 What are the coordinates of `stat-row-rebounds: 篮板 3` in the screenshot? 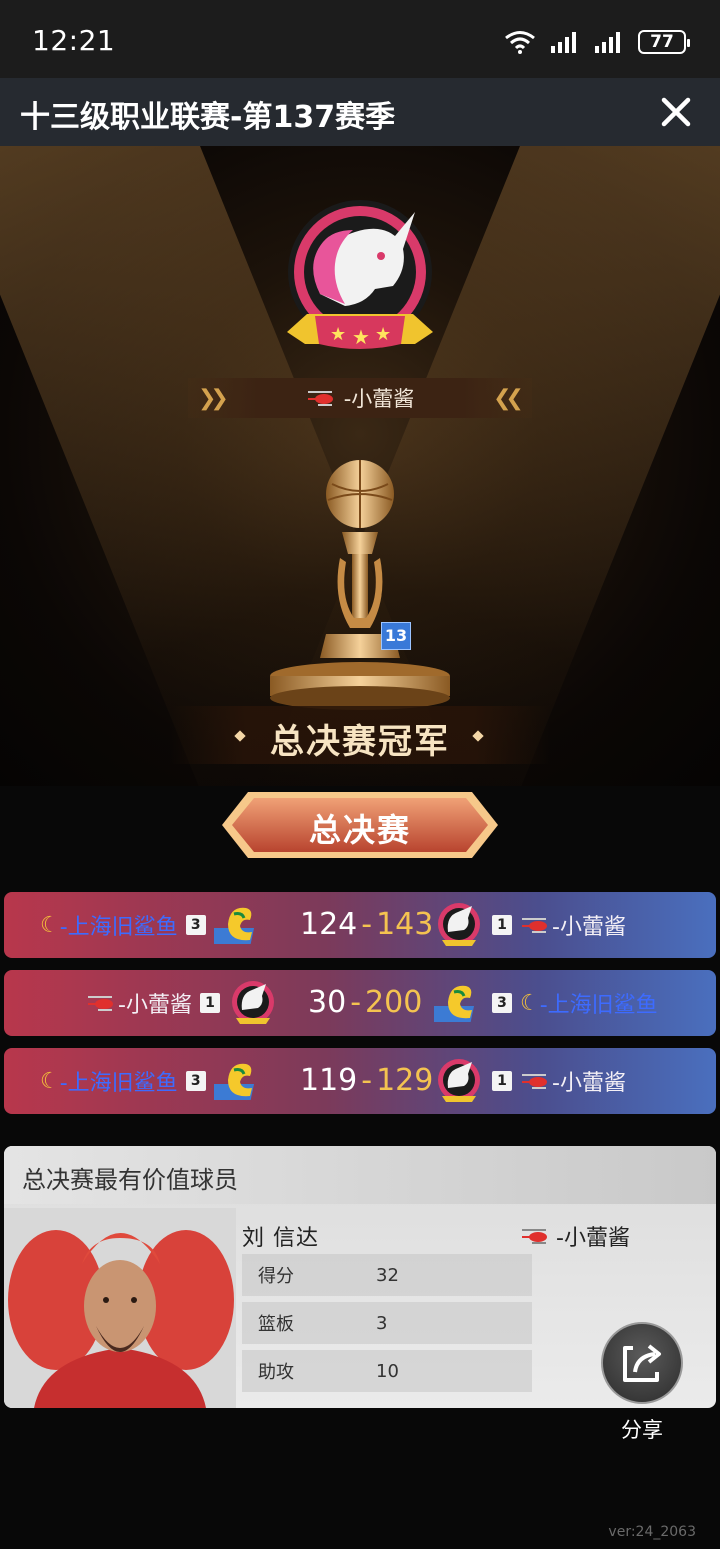 It's located at (387, 1323).